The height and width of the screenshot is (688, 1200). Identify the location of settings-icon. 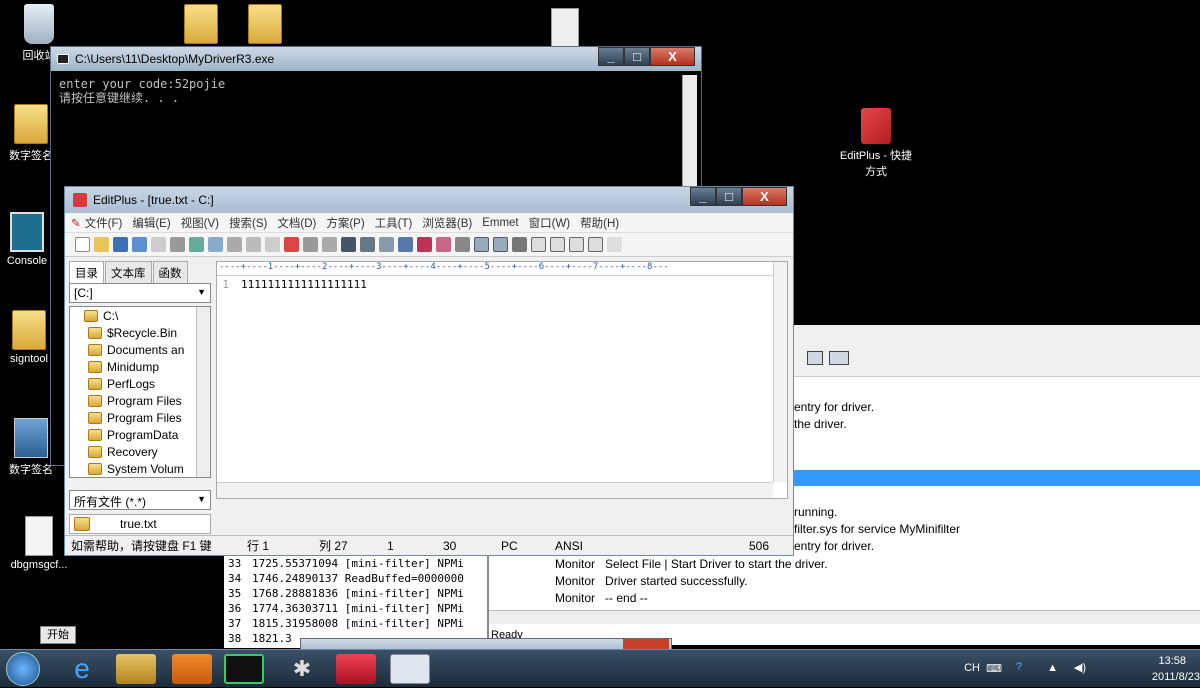
(519, 244).